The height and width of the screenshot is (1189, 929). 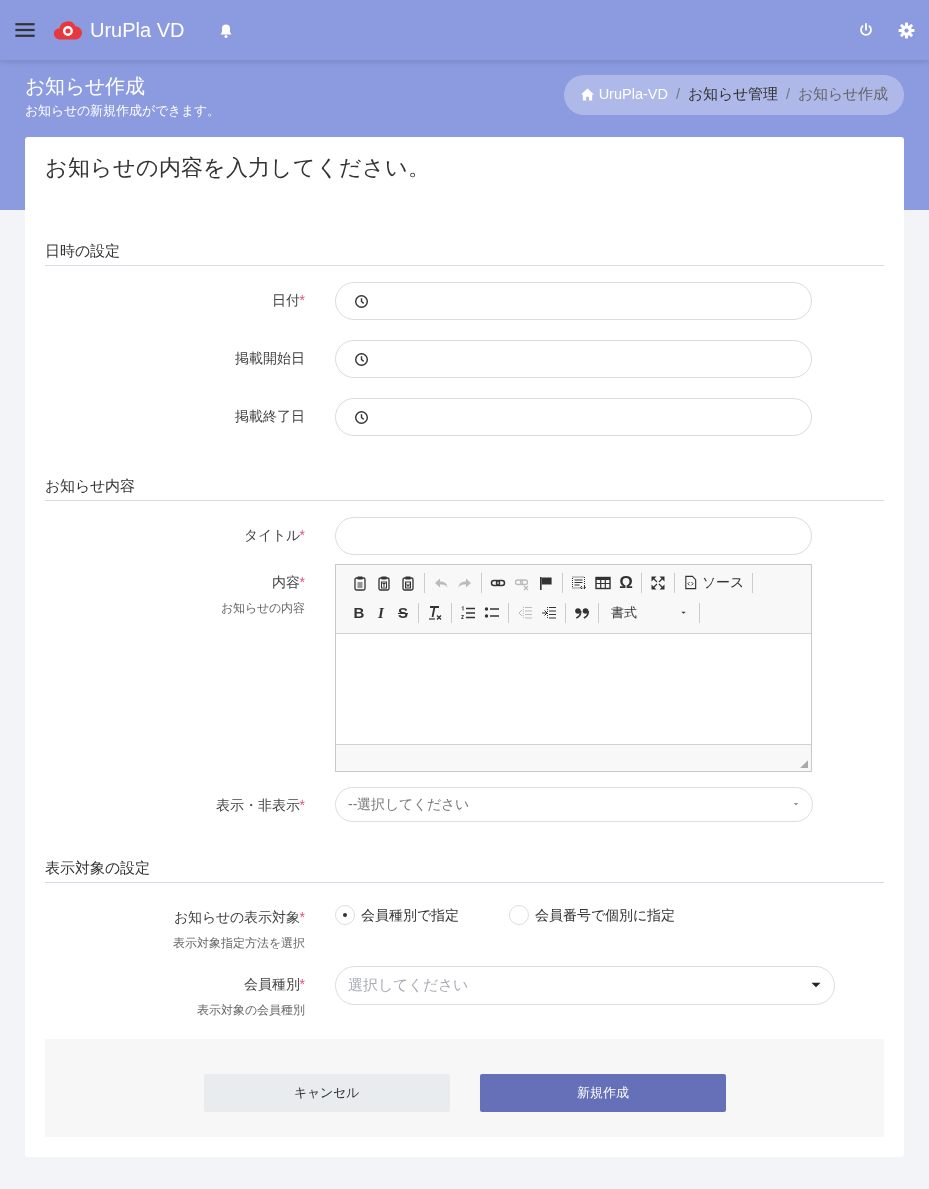 I want to click on create-button: 新規作成, so click(x=602, y=1093).